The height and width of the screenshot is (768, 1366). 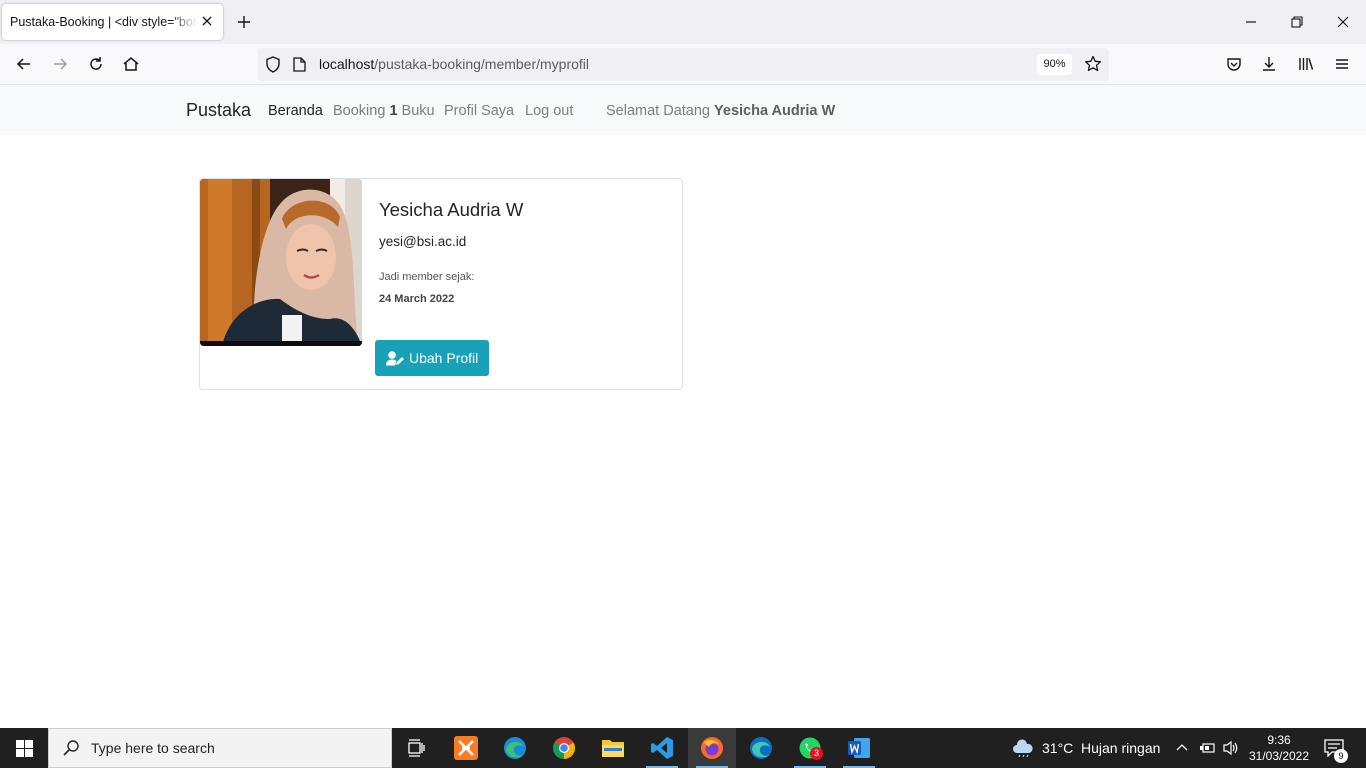 What do you see at coordinates (299, 64) in the screenshot?
I see `page-icon` at bounding box center [299, 64].